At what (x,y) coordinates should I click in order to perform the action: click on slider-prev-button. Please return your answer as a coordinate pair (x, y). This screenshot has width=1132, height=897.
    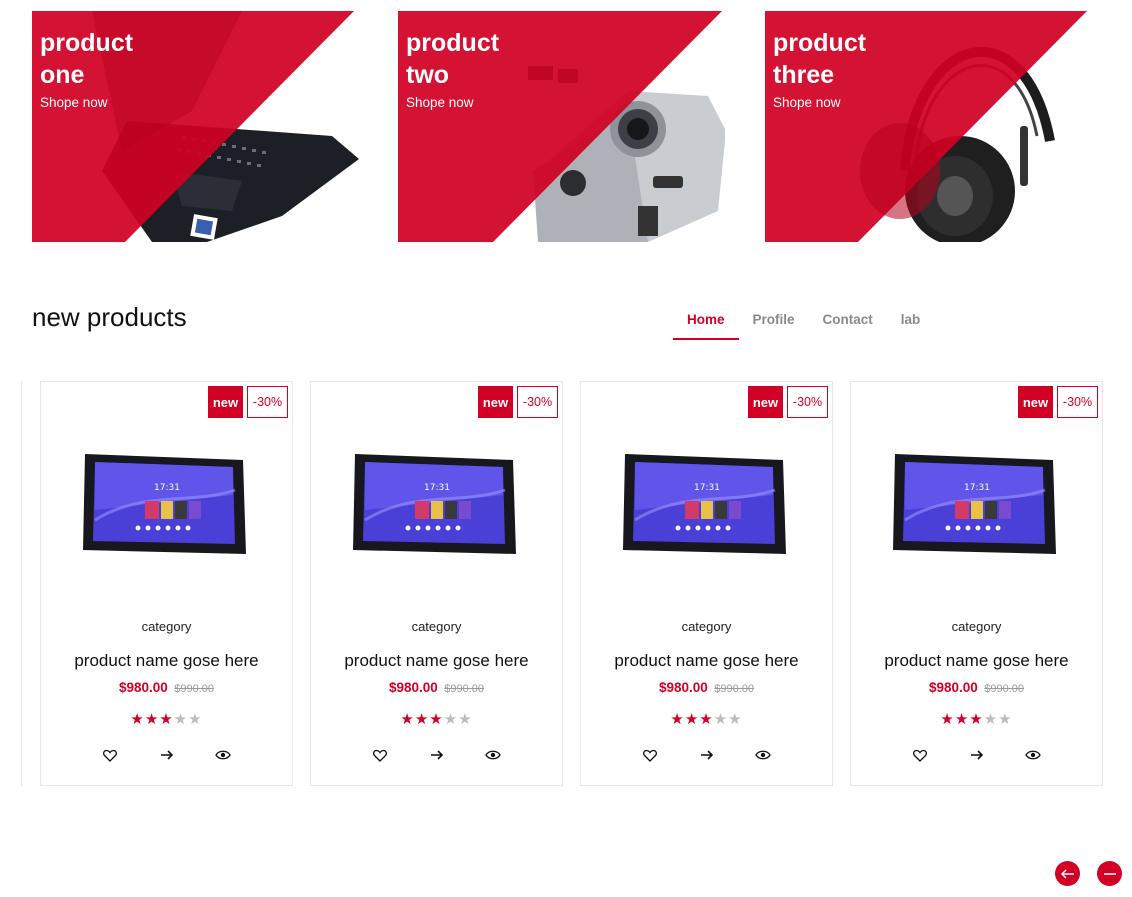
    Looking at the image, I should click on (1067, 873).